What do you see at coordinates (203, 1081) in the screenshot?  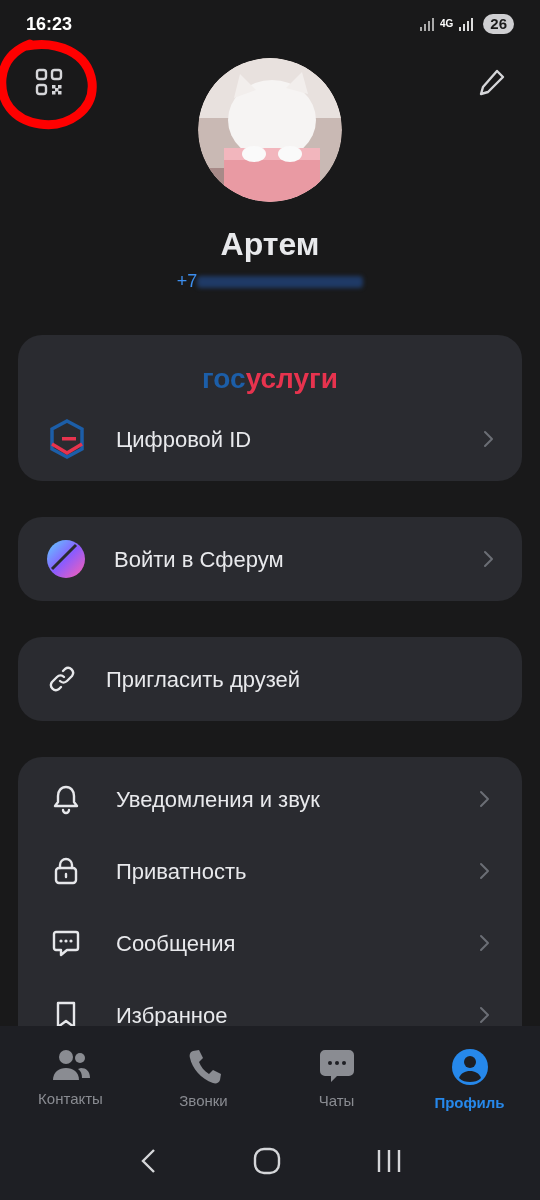 I see `tab: Звонки` at bounding box center [203, 1081].